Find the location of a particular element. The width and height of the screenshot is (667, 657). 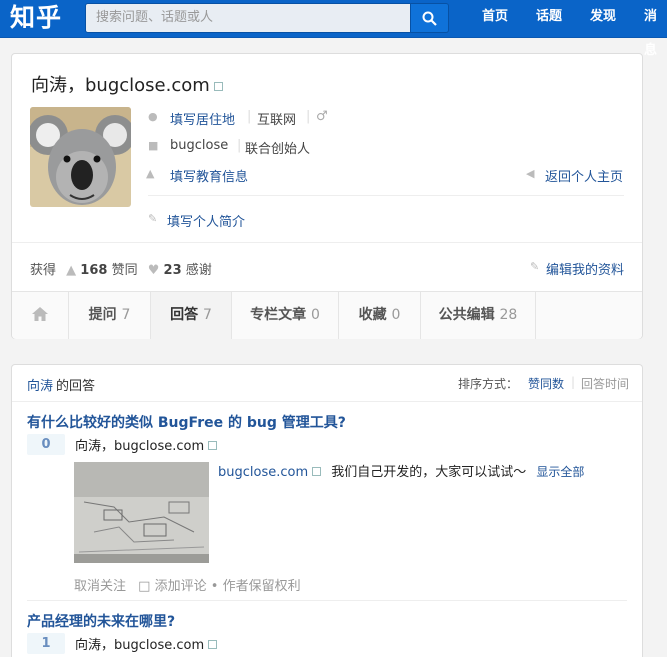

answer-actions: 取消关注 □ 添加评论 • 作者保留权利 is located at coordinates (187, 584).